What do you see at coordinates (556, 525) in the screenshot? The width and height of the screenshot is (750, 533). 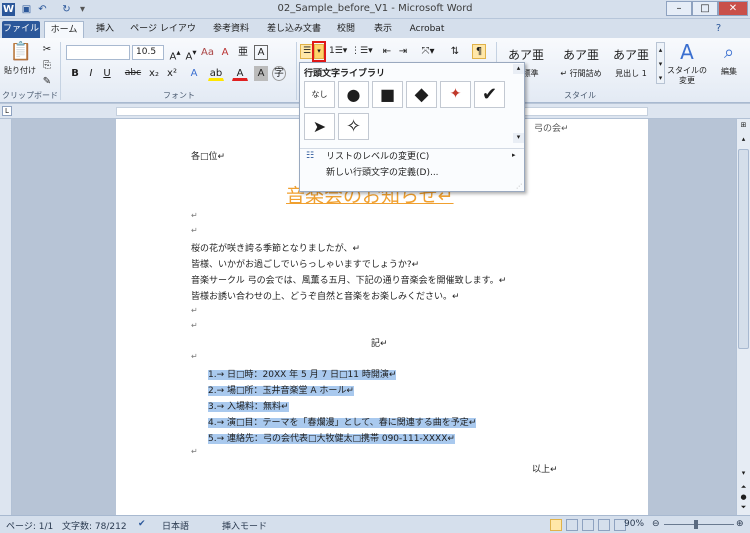 I see `print-layout-view-icon` at bounding box center [556, 525].